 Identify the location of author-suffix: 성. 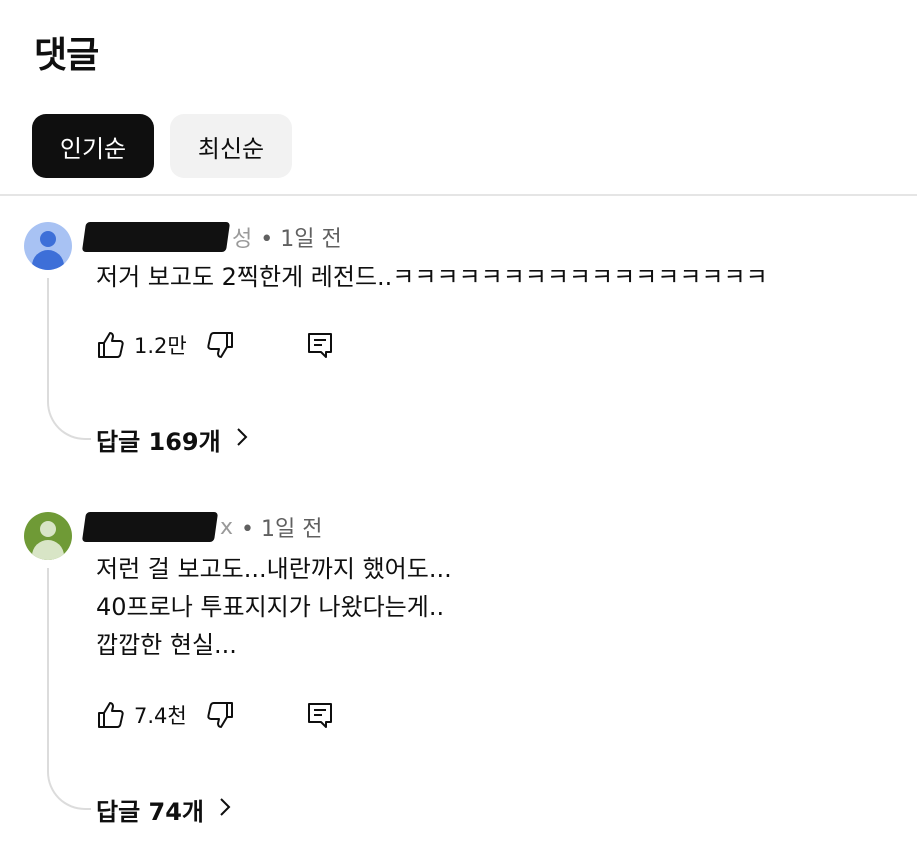
(242, 237).